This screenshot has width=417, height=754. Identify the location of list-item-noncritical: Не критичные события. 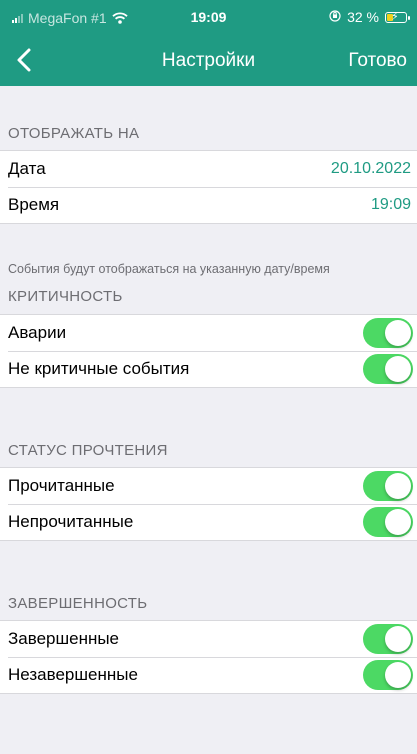
(208, 369).